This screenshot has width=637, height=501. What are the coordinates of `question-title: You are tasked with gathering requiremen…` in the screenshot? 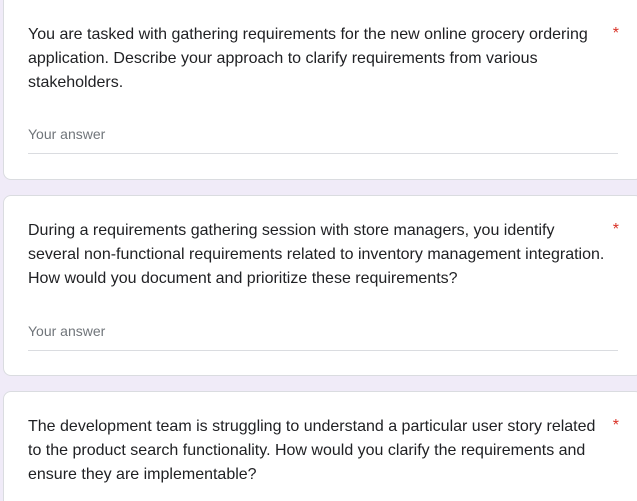 It's located at (308, 58).